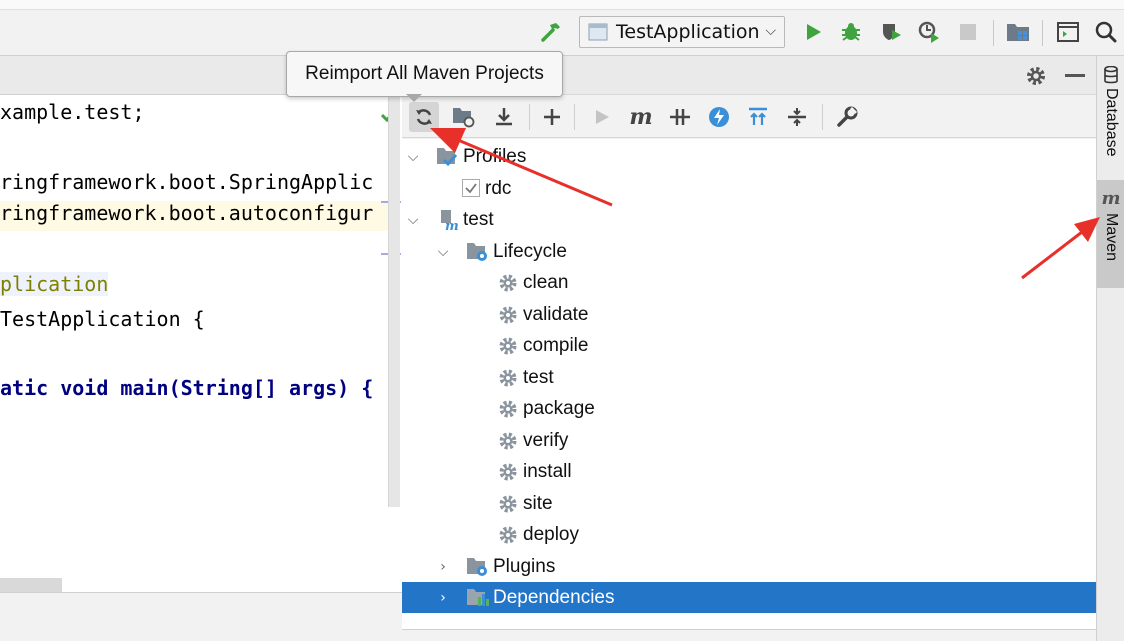 The image size is (1124, 641). Describe the element at coordinates (524, 566) in the screenshot. I see `tree-node-label: Plugins` at that location.